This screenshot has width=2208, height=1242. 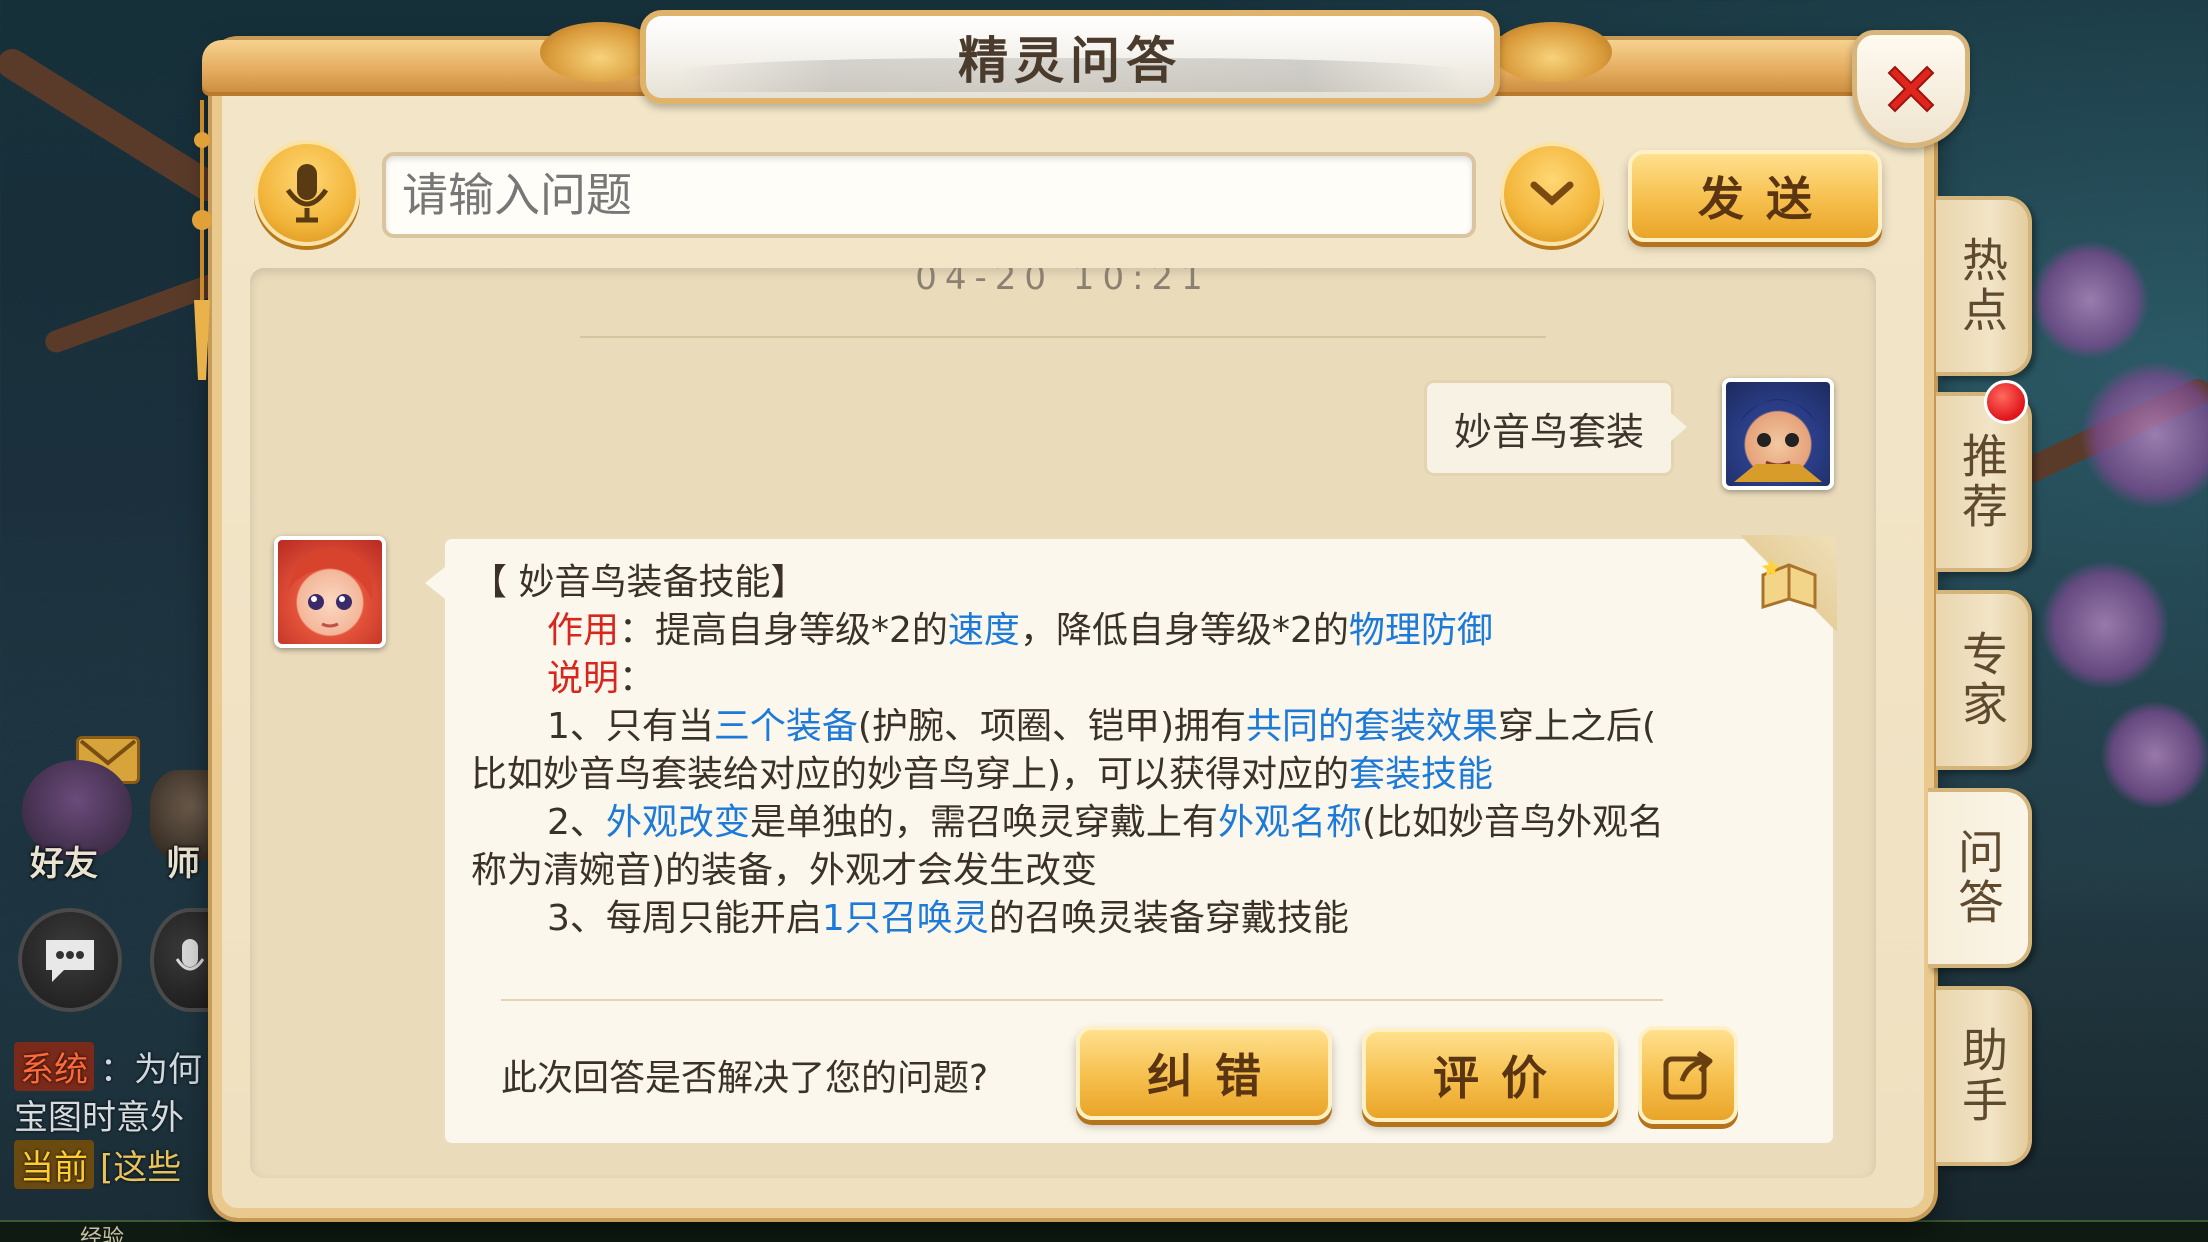 What do you see at coordinates (948, 918) in the screenshot?
I see `note-item-3: 3、每周只能开启1只召唤灵的召唤灵装备穿戴技能` at bounding box center [948, 918].